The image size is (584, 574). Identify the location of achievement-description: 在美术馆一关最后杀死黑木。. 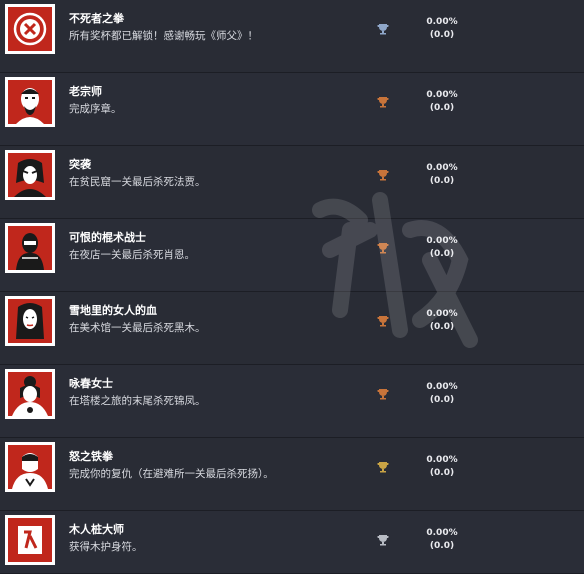
(137, 328).